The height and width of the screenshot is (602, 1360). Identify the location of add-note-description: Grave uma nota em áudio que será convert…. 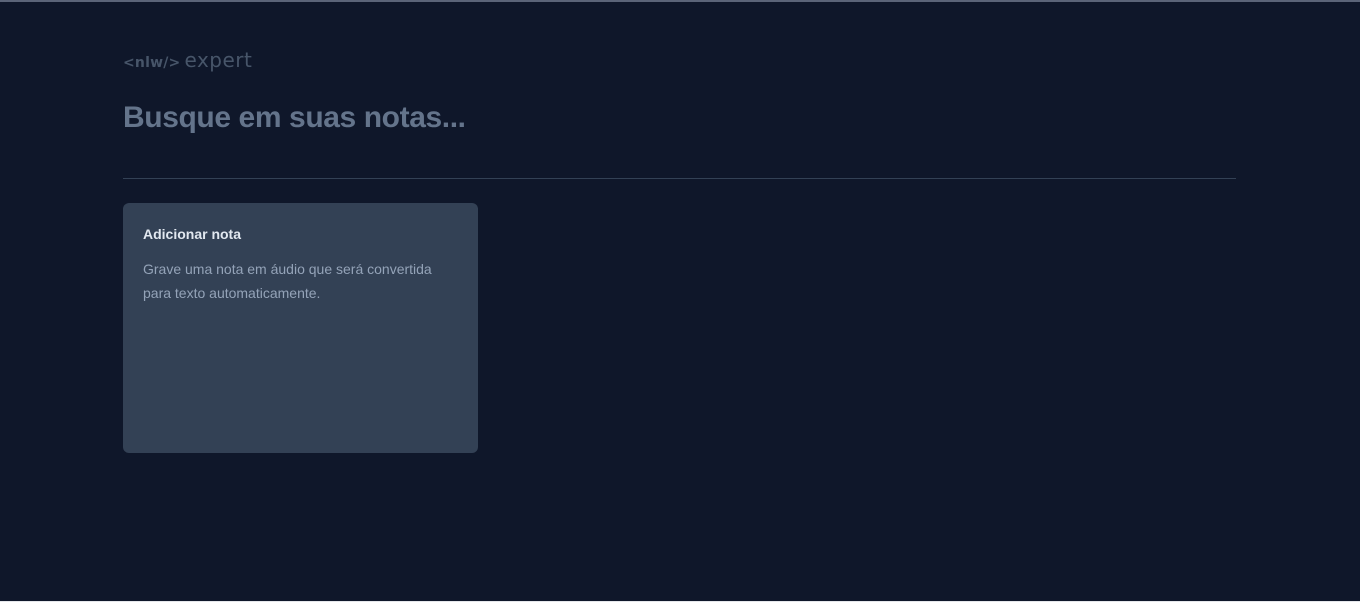
(287, 281).